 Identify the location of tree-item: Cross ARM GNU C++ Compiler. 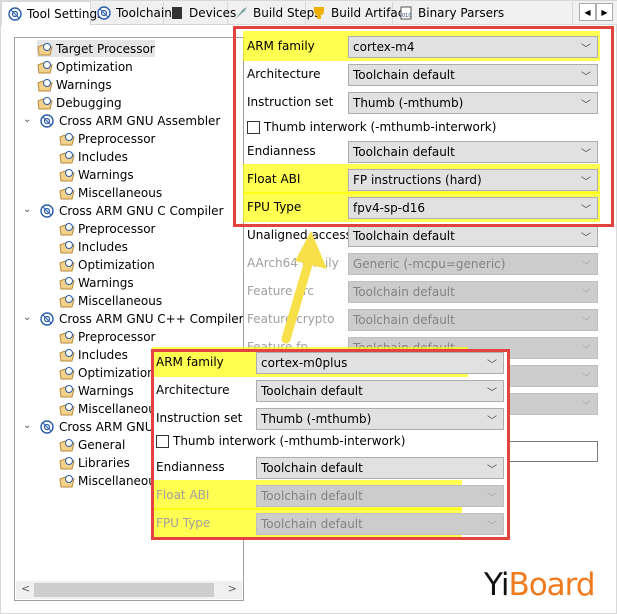
(141, 318).